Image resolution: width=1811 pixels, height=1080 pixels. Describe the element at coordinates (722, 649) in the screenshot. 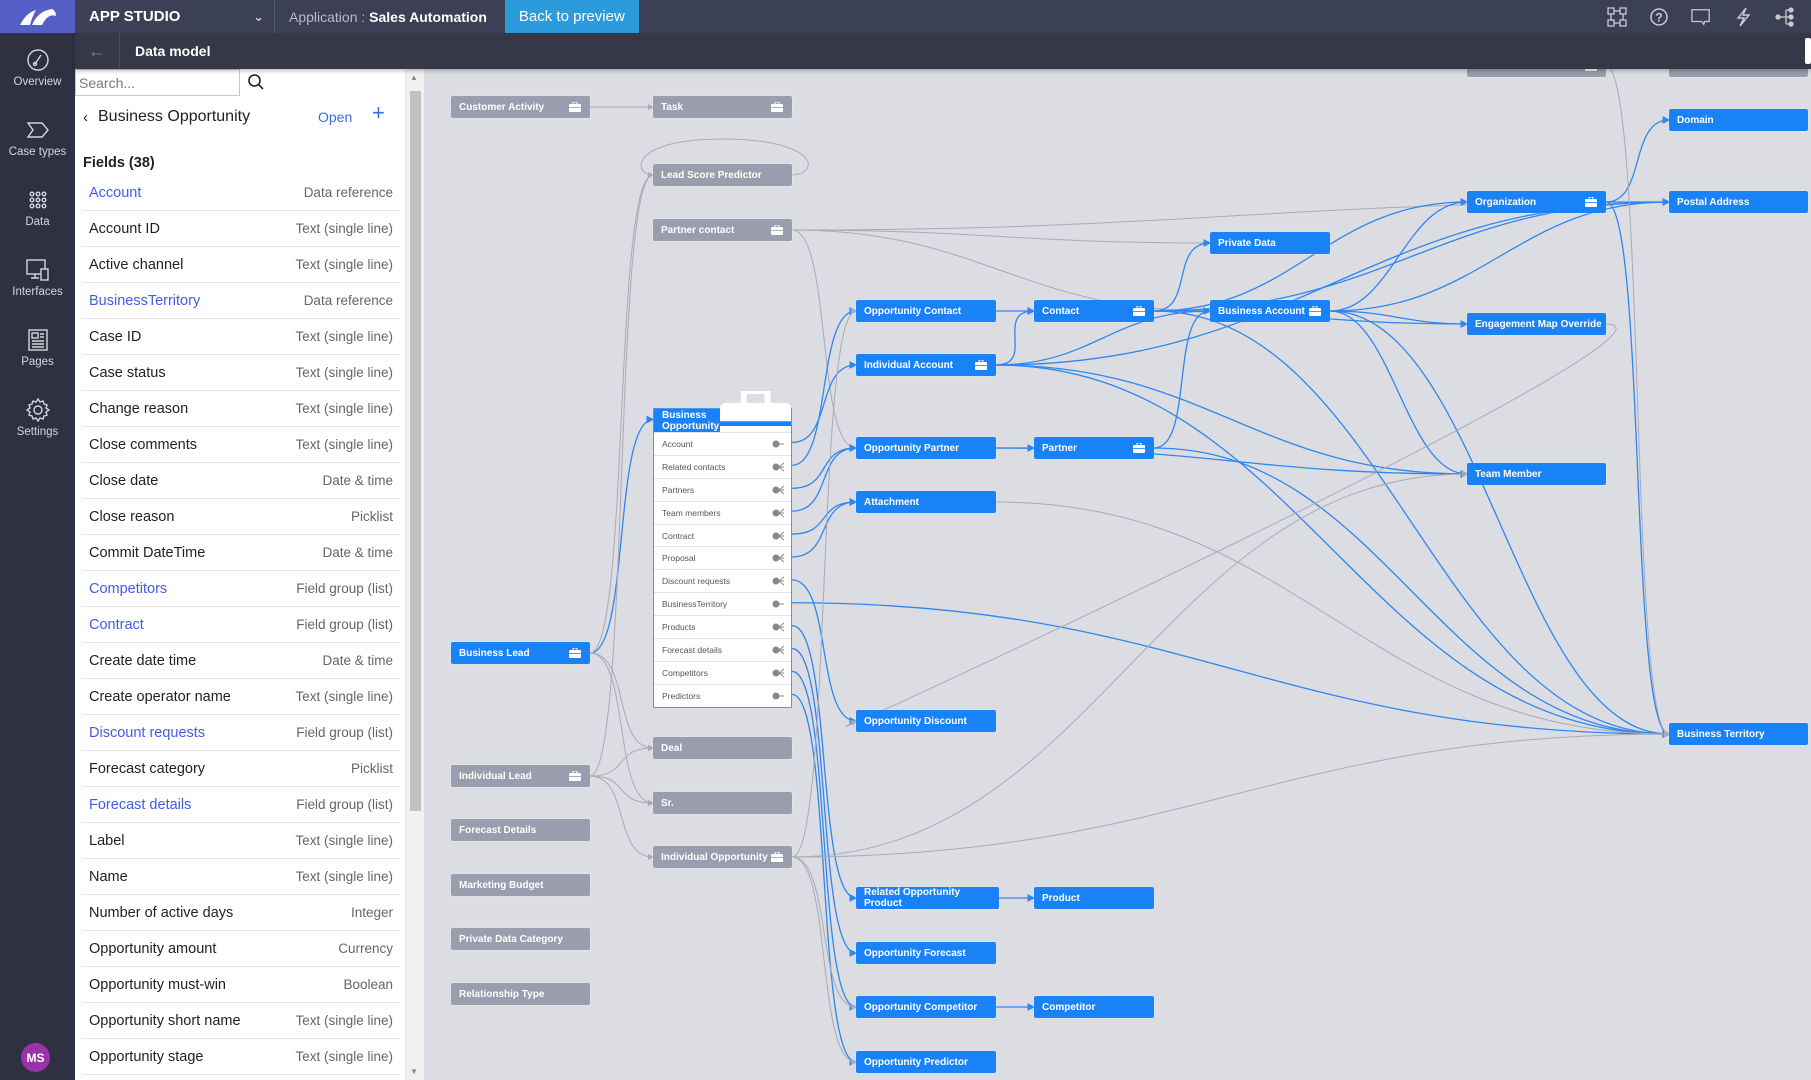

I see `focus-field-row: Forecast details` at that location.